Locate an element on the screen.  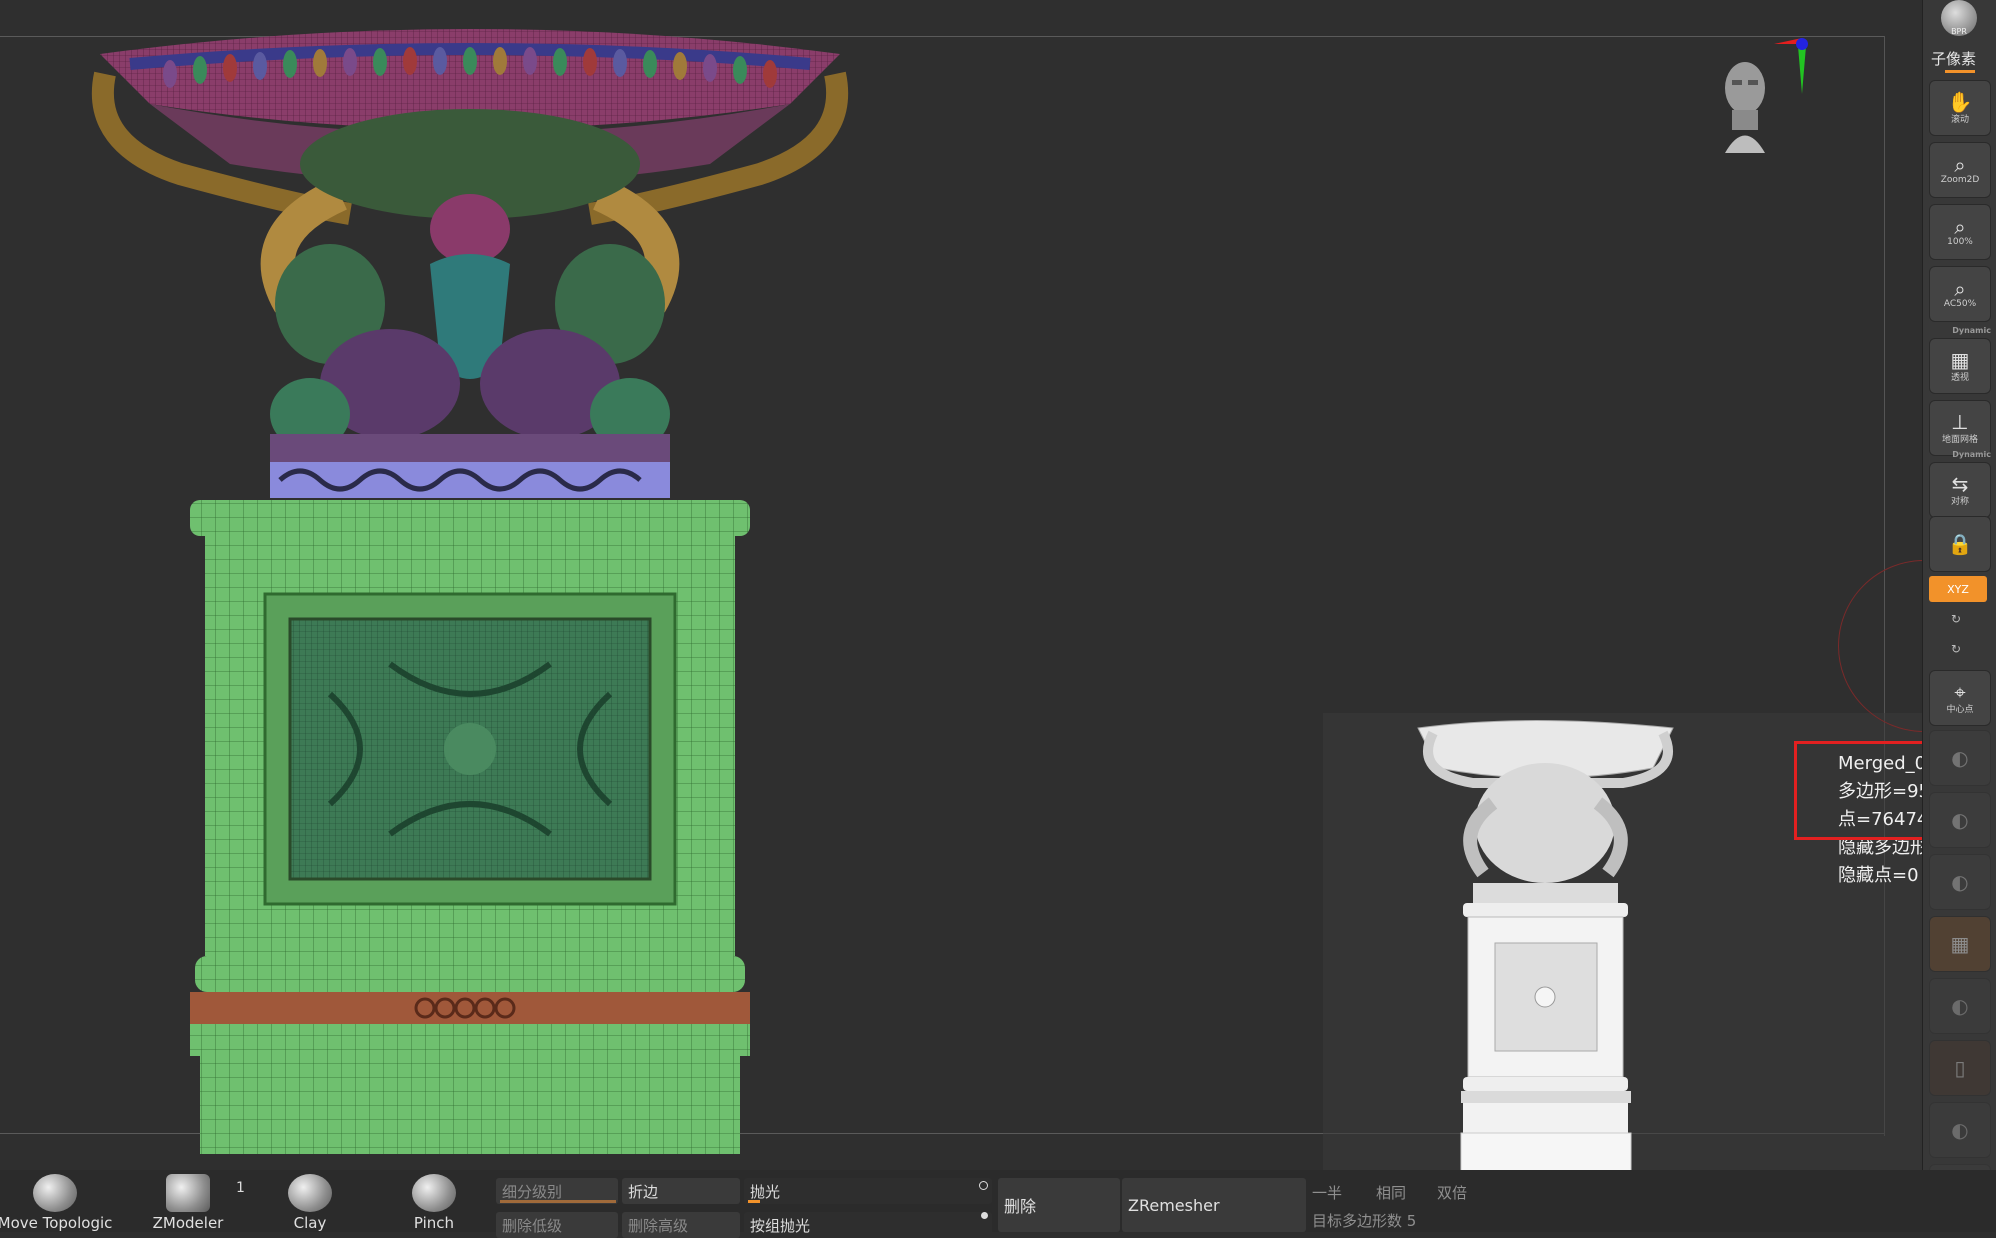
half-button: 一半 is located at coordinates (1327, 1192).